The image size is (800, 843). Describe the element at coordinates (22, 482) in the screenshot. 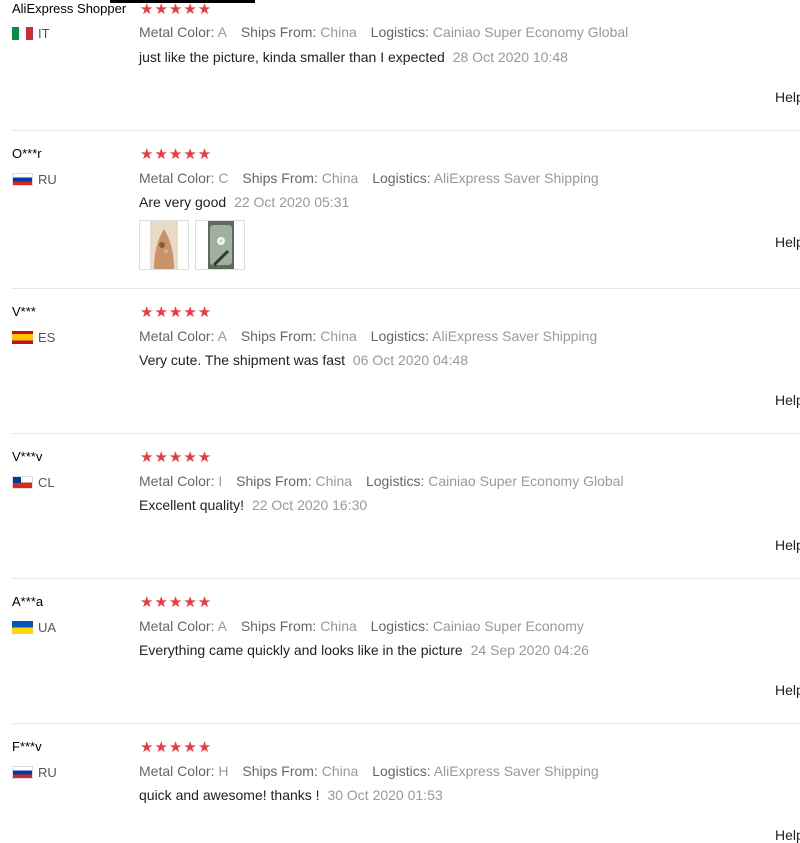

I see `chile-flag-icon` at that location.